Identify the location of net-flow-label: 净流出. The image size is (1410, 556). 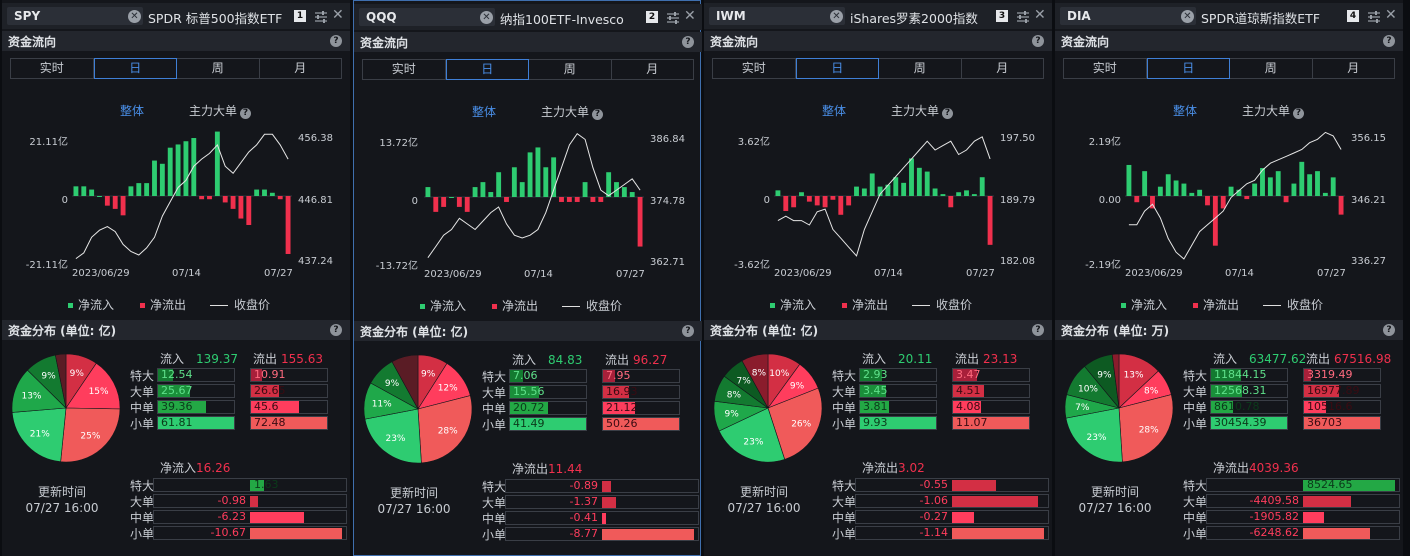
(1231, 468).